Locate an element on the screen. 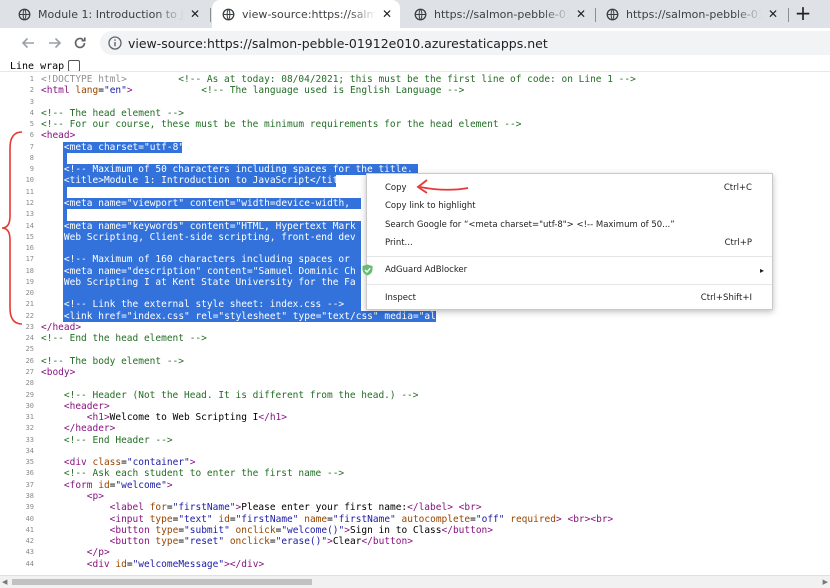 This screenshot has width=830, height=588. source-line: 43 </p> is located at coordinates (415, 552).